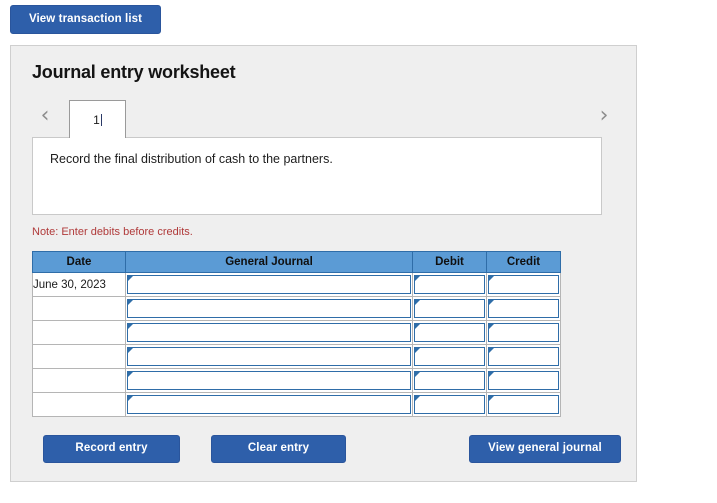 This screenshot has height=503, width=717. Describe the element at coordinates (545, 449) in the screenshot. I see `view-general-journal-button: View general journal` at that location.